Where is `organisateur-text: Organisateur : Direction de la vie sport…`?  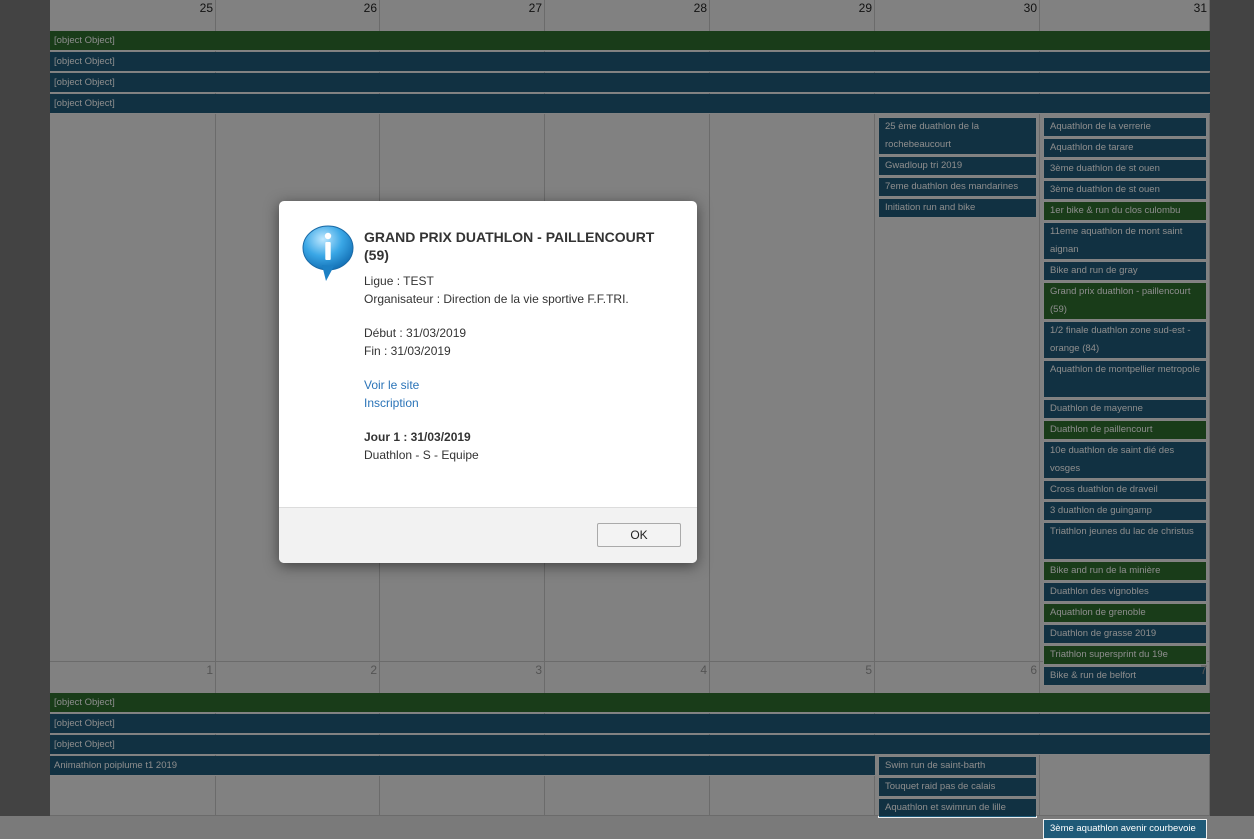 organisateur-text: Organisateur : Direction de la vie sport… is located at coordinates (496, 299).